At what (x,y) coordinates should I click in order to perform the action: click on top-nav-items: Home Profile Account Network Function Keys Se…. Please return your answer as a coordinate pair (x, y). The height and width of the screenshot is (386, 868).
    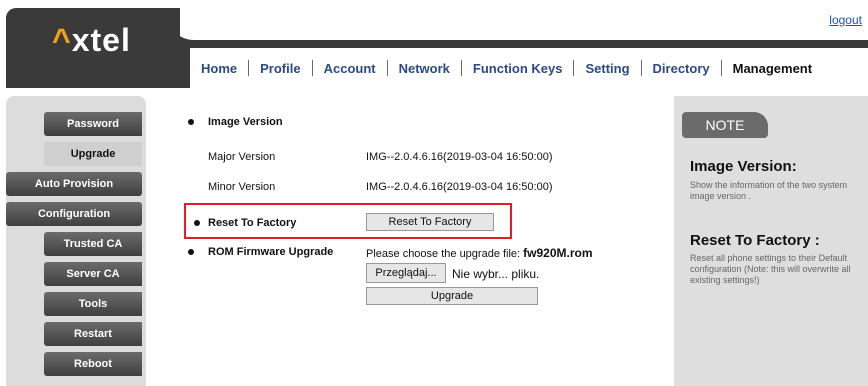
    Looking at the image, I should click on (506, 68).